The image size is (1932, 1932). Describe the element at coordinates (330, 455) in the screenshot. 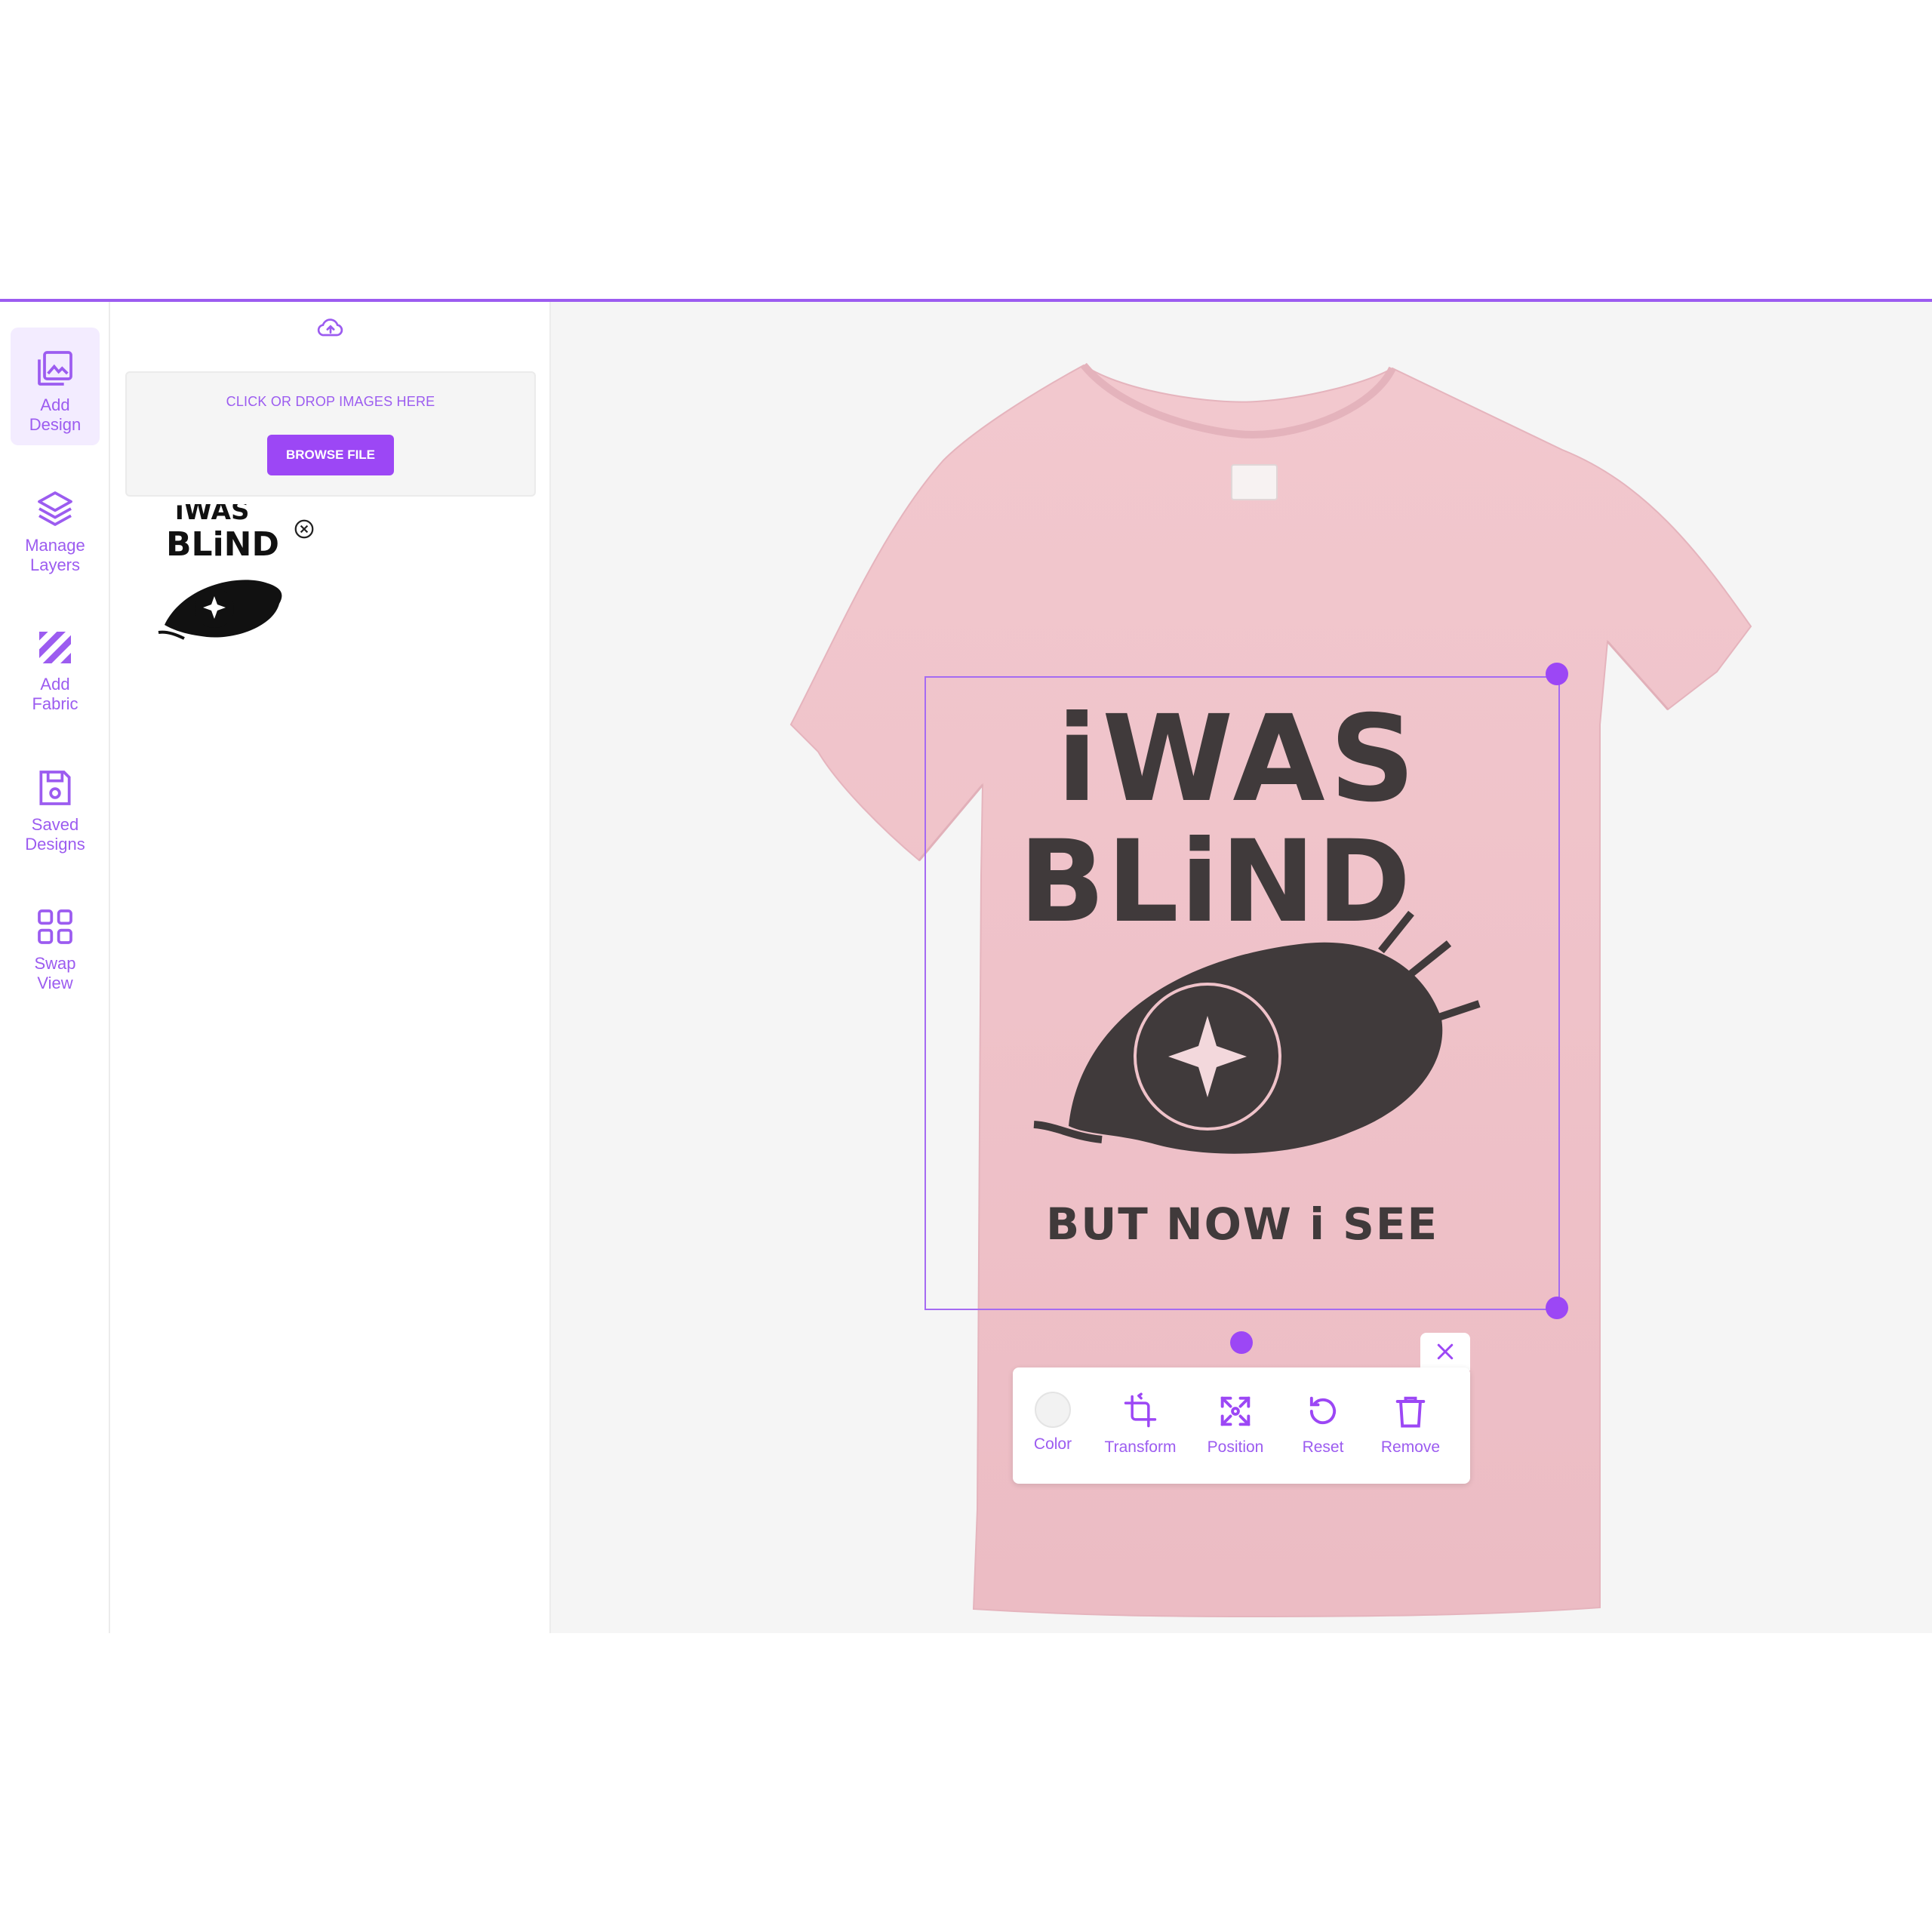

I see `browse-file-button: BROWSE FILE` at that location.